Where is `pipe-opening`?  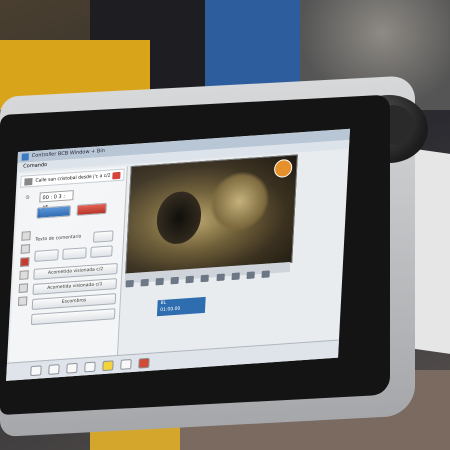
pipe-opening is located at coordinates (179, 218).